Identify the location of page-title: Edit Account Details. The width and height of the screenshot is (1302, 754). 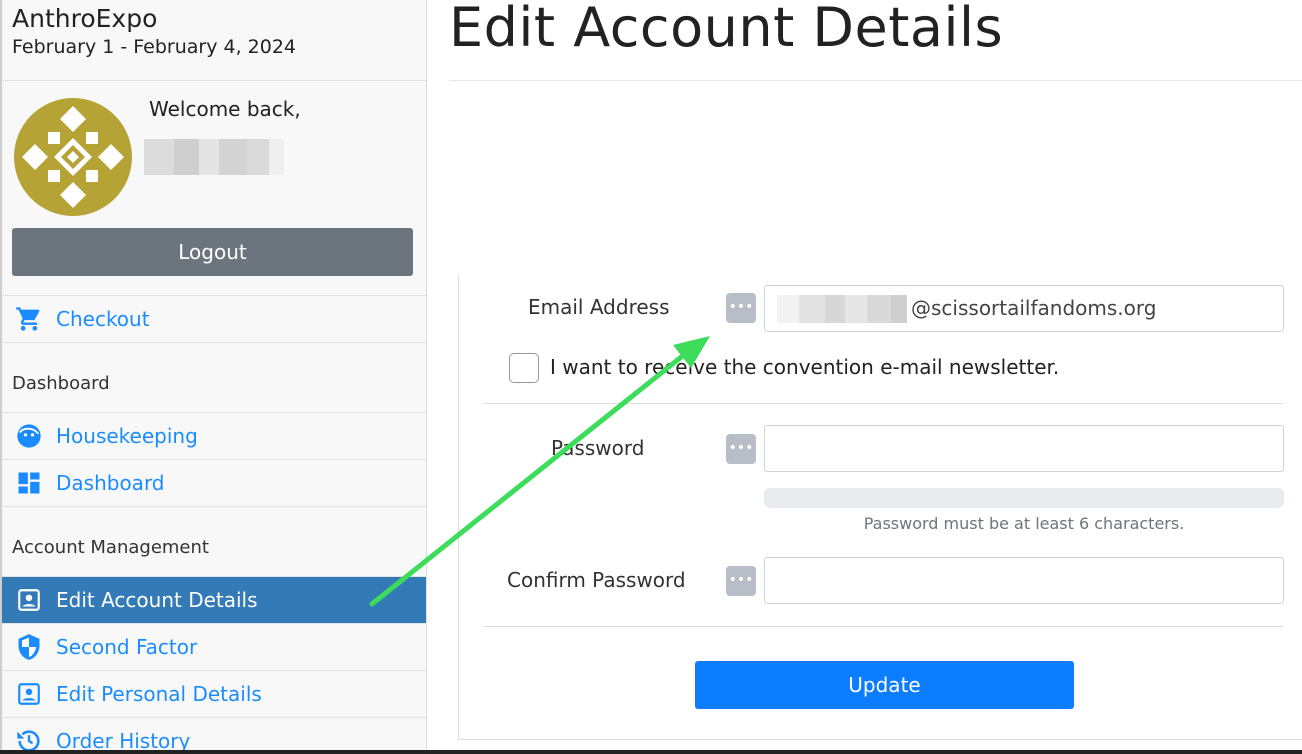
(726, 29).